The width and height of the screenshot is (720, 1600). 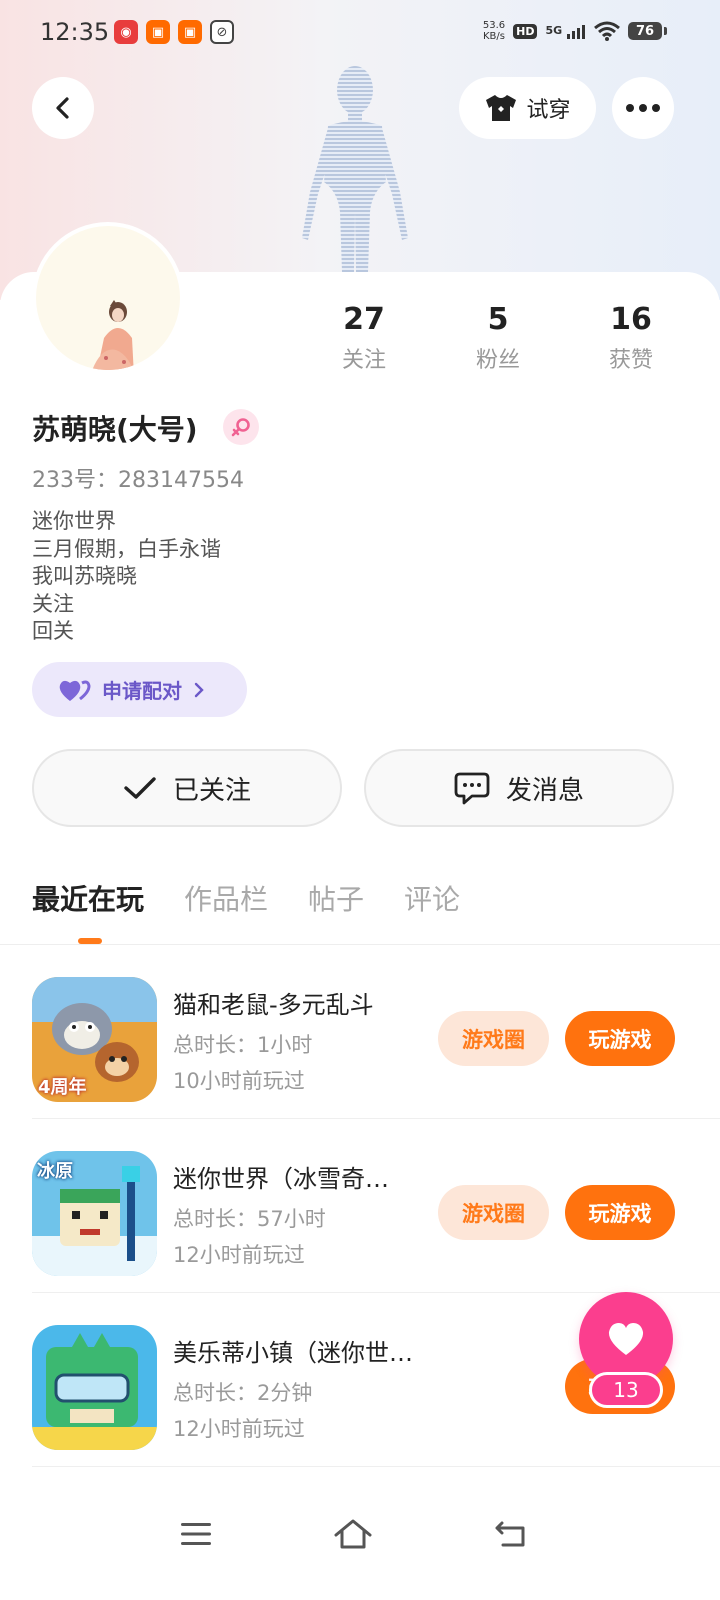 What do you see at coordinates (222, 32) in the screenshot?
I see `app-notification-icon: ⊘` at bounding box center [222, 32].